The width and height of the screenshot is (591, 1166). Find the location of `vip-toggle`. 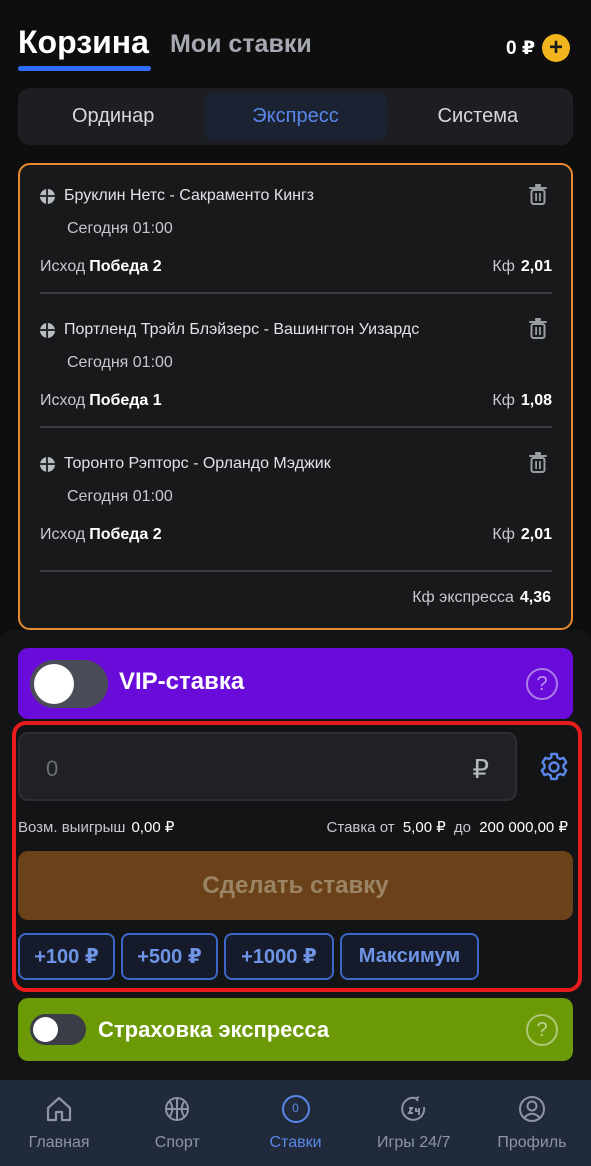

vip-toggle is located at coordinates (69, 684).